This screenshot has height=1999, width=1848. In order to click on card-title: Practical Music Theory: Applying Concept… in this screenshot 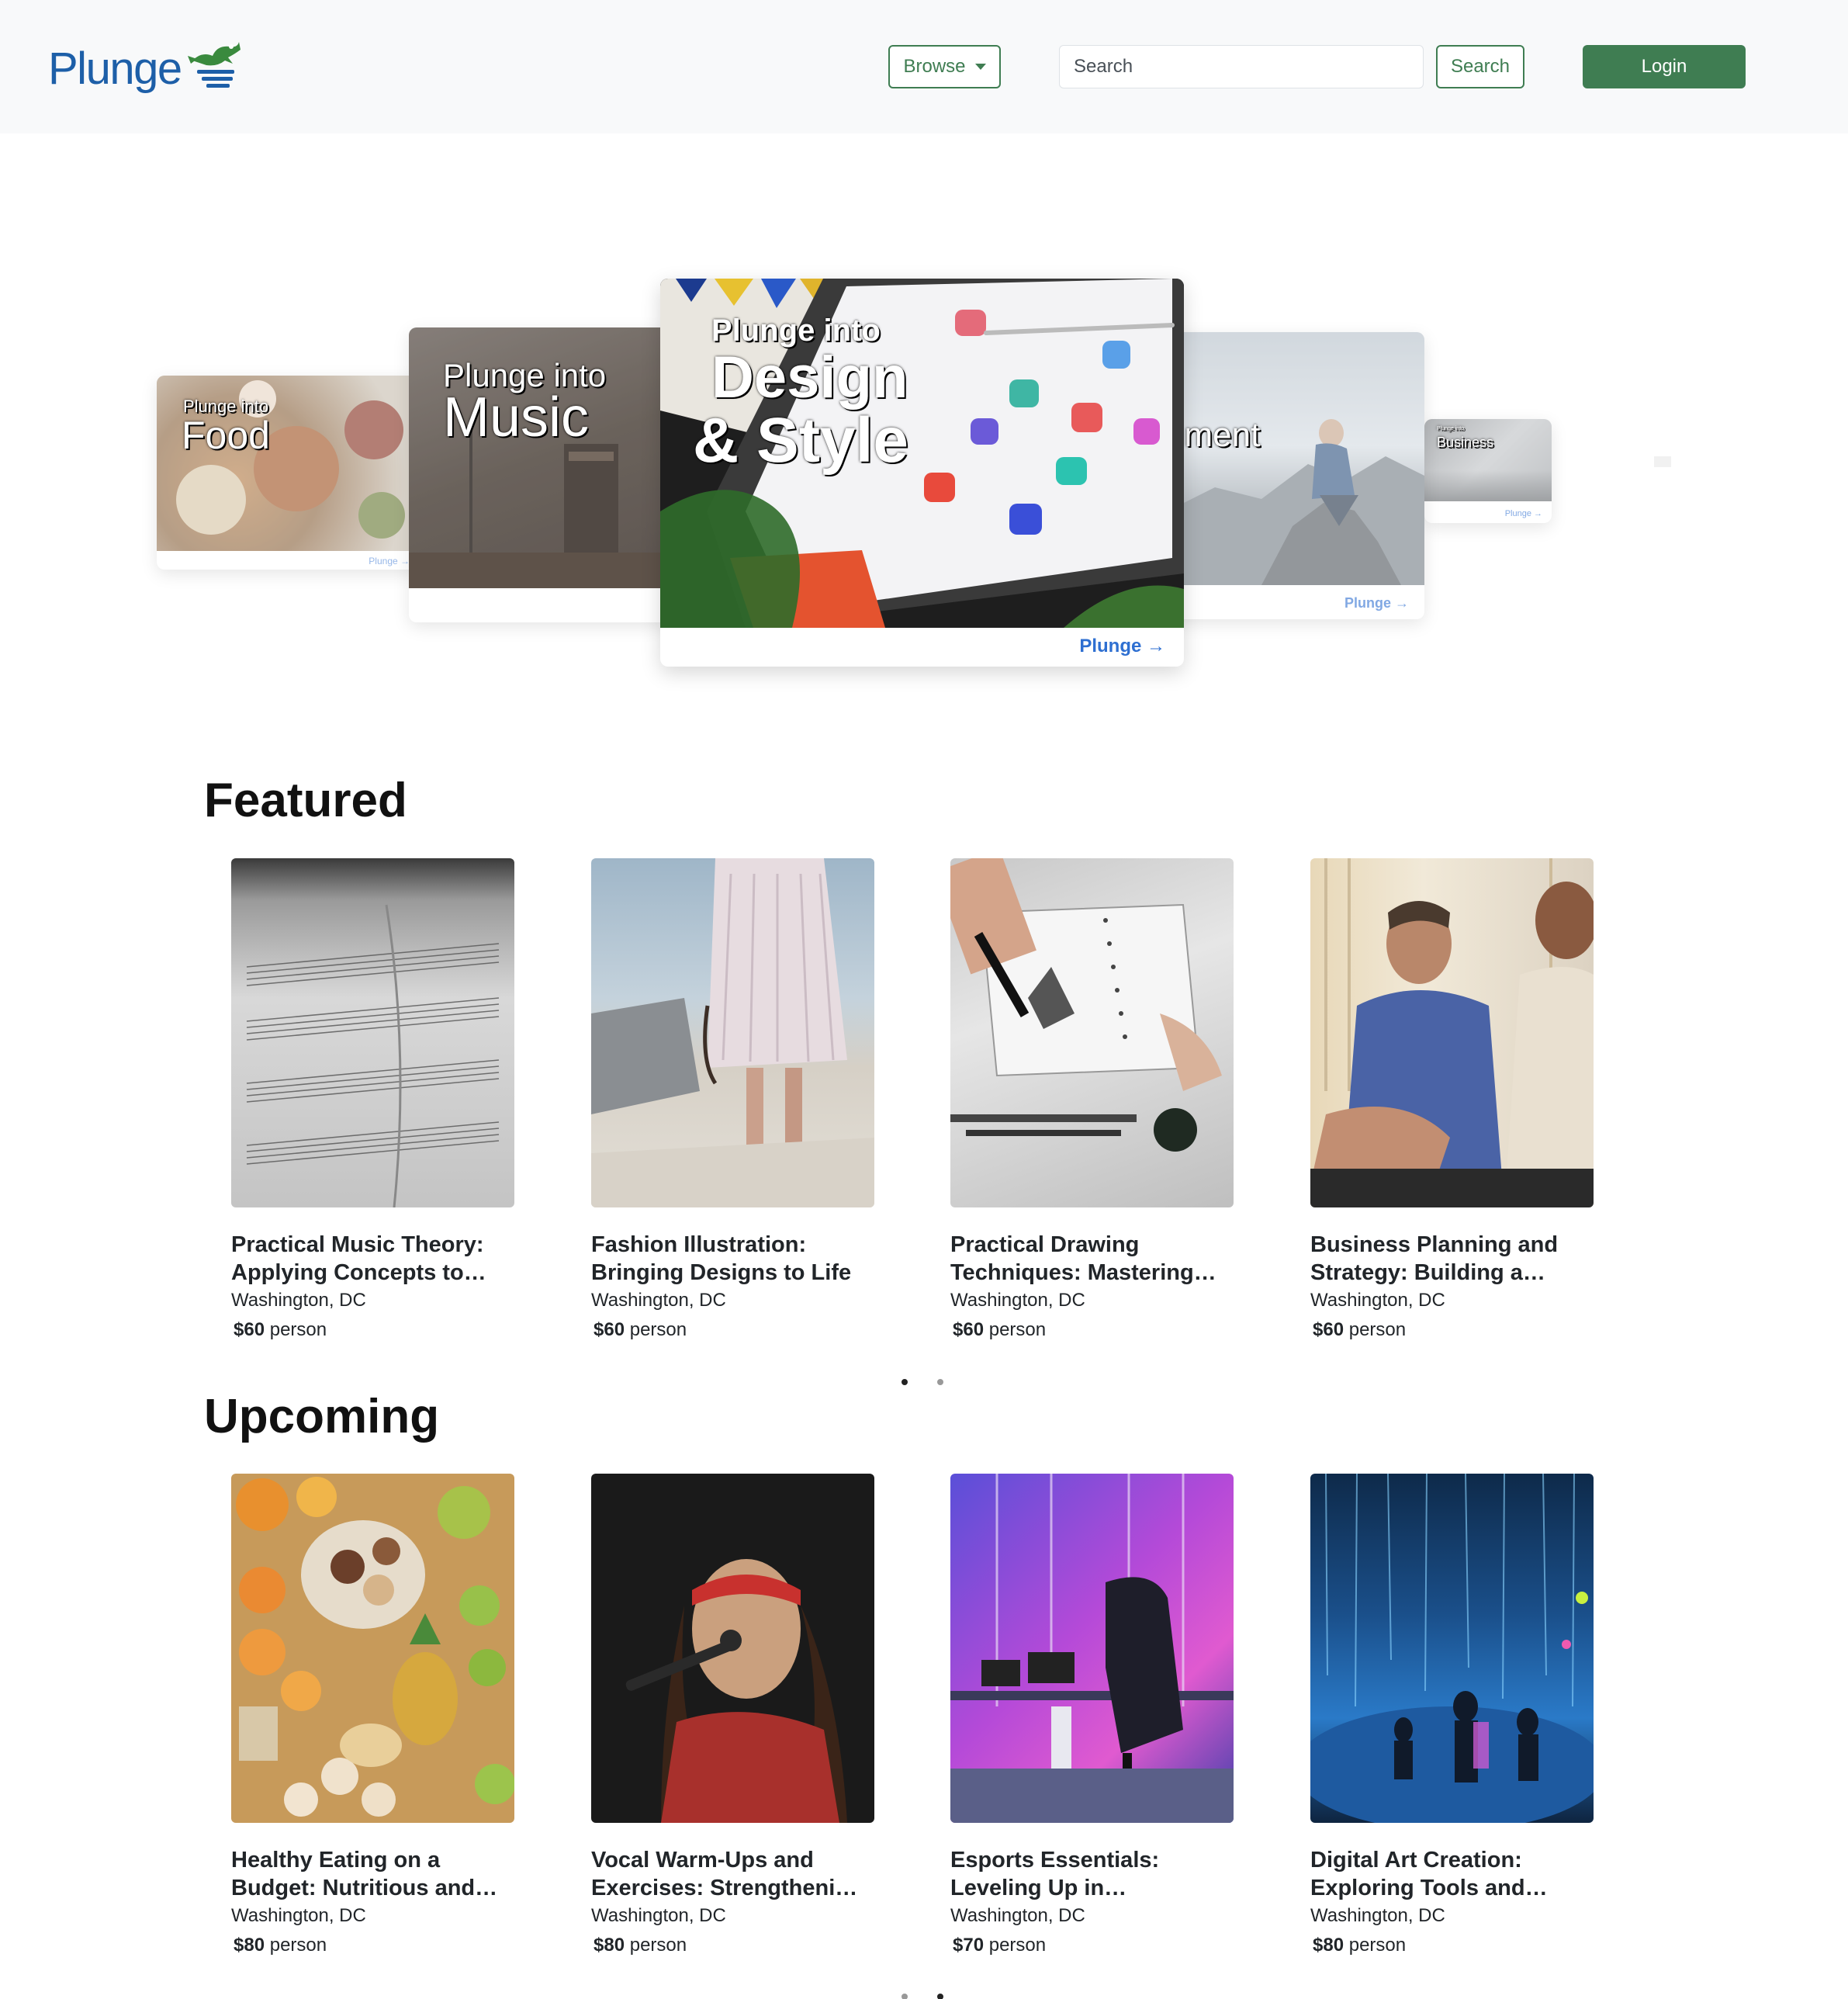, I will do `click(358, 1259)`.